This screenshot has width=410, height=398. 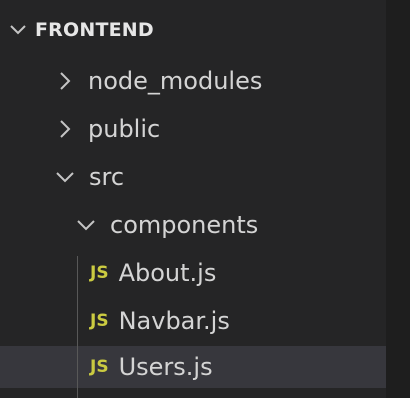 I want to click on tree-item-label: components, so click(x=184, y=225).